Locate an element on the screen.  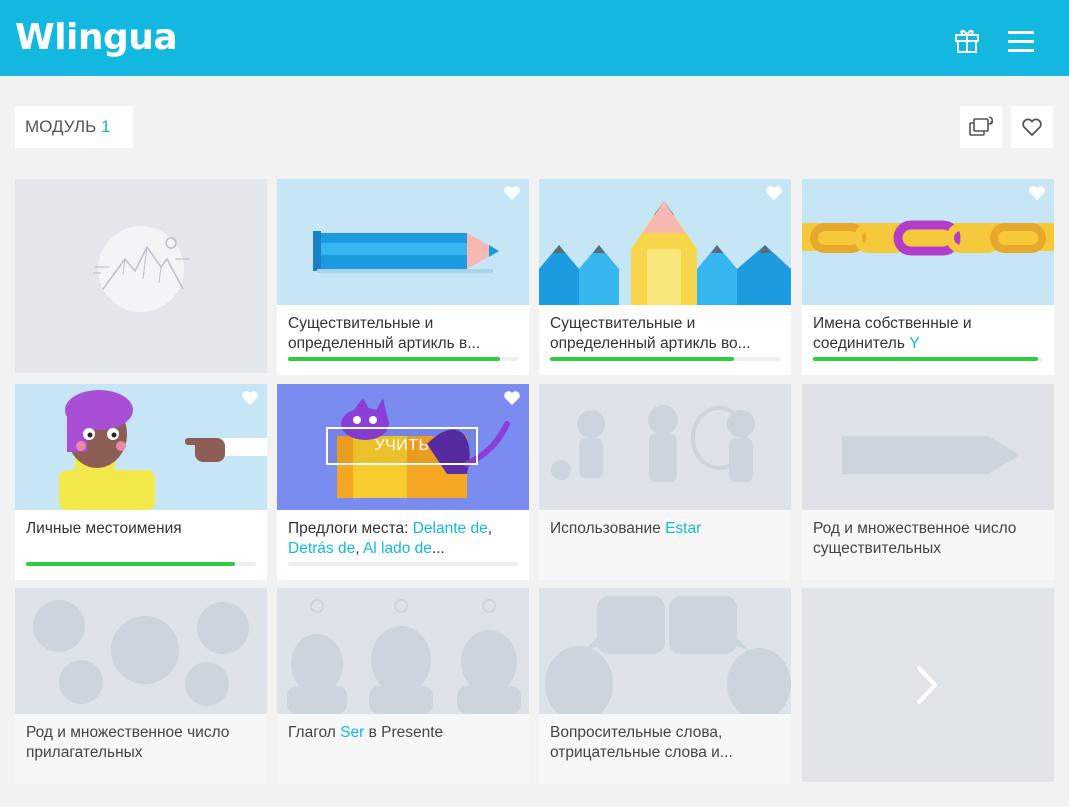
switch-view-button is located at coordinates (981, 127).